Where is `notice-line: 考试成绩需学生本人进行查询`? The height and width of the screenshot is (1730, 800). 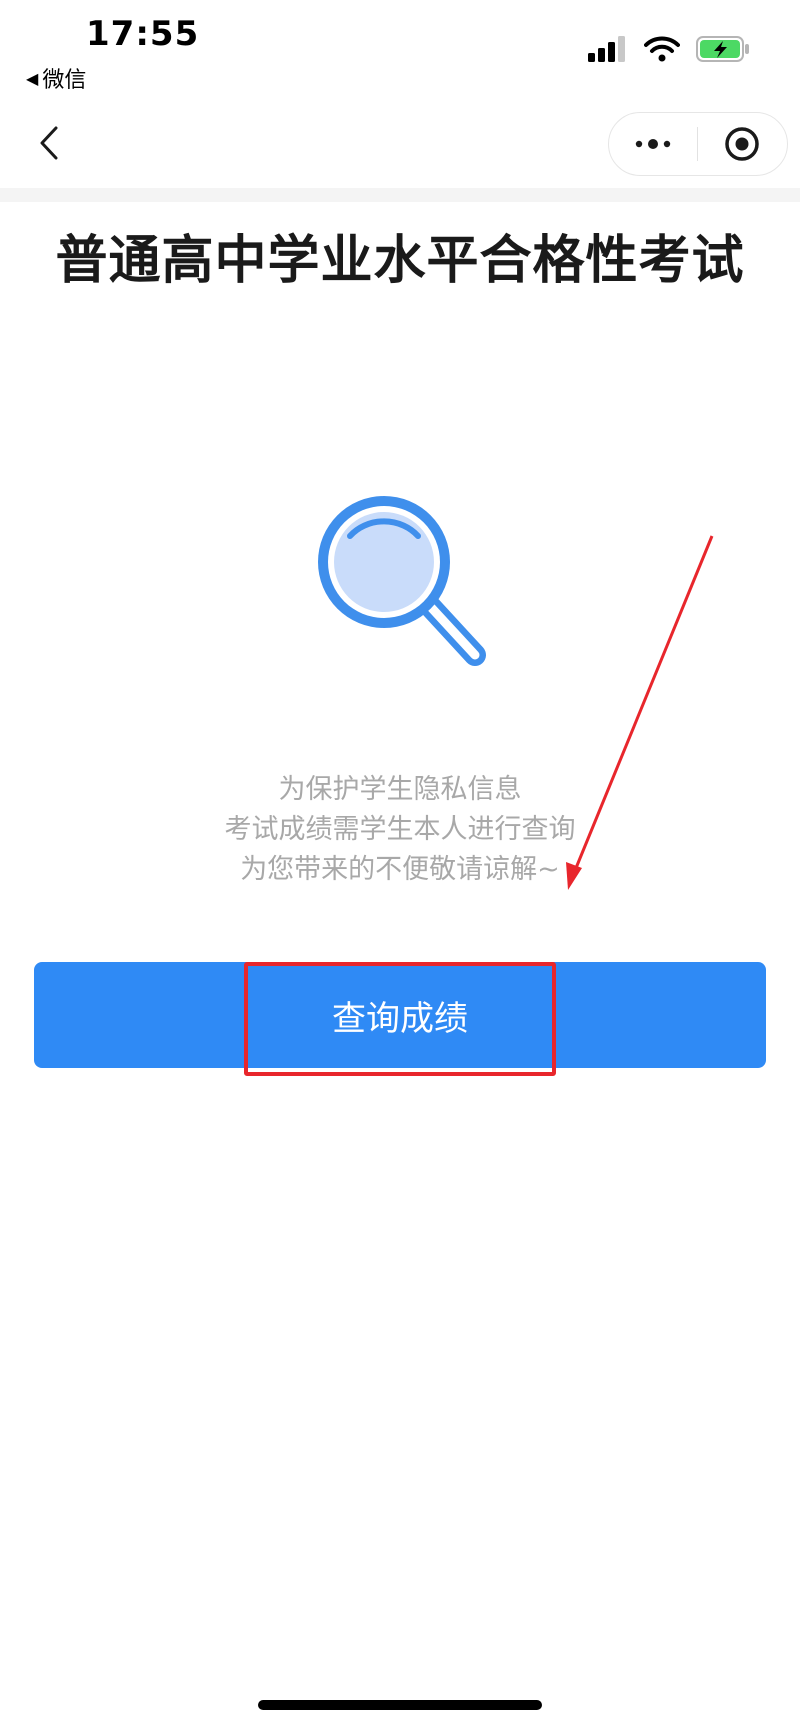 notice-line: 考试成绩需学生本人进行查询 is located at coordinates (400, 829).